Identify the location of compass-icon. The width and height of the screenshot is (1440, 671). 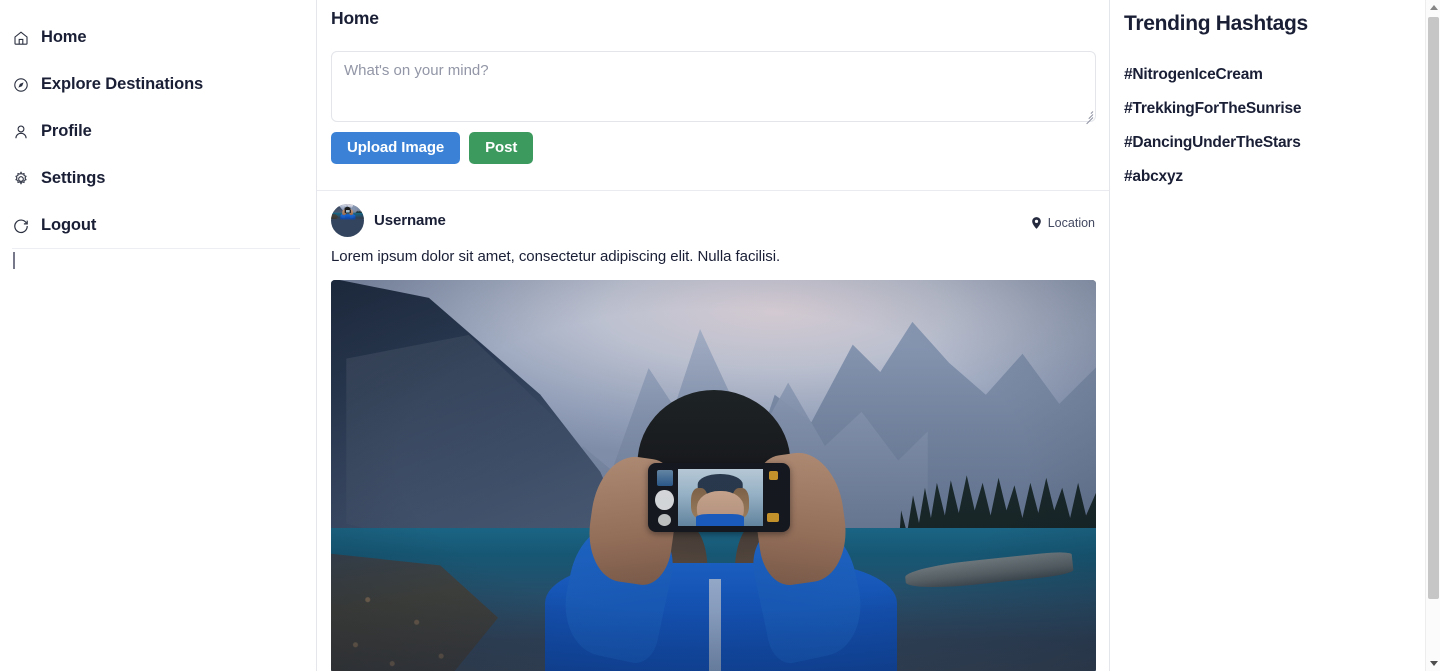
(20, 84).